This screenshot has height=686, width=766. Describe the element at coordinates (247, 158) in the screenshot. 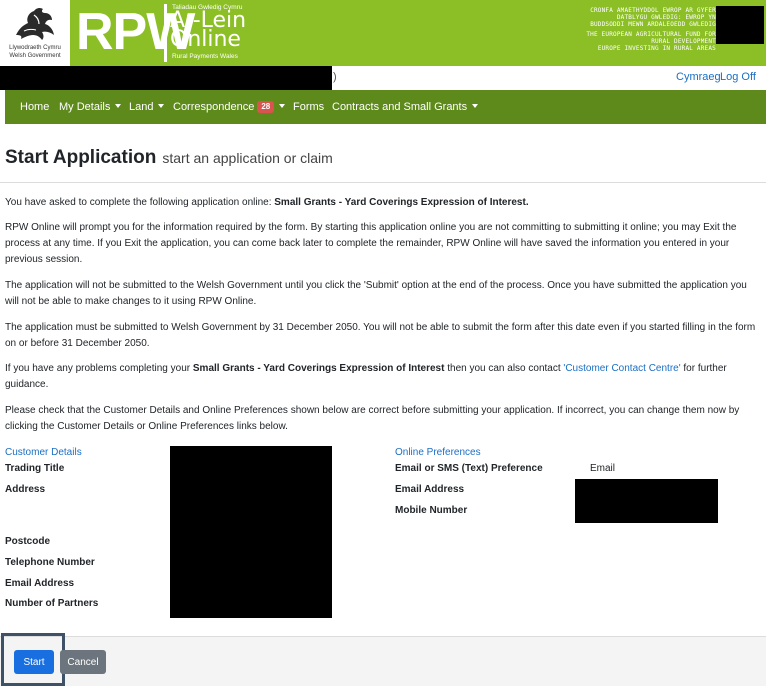

I see `page-subtitle: start an application or claim` at that location.